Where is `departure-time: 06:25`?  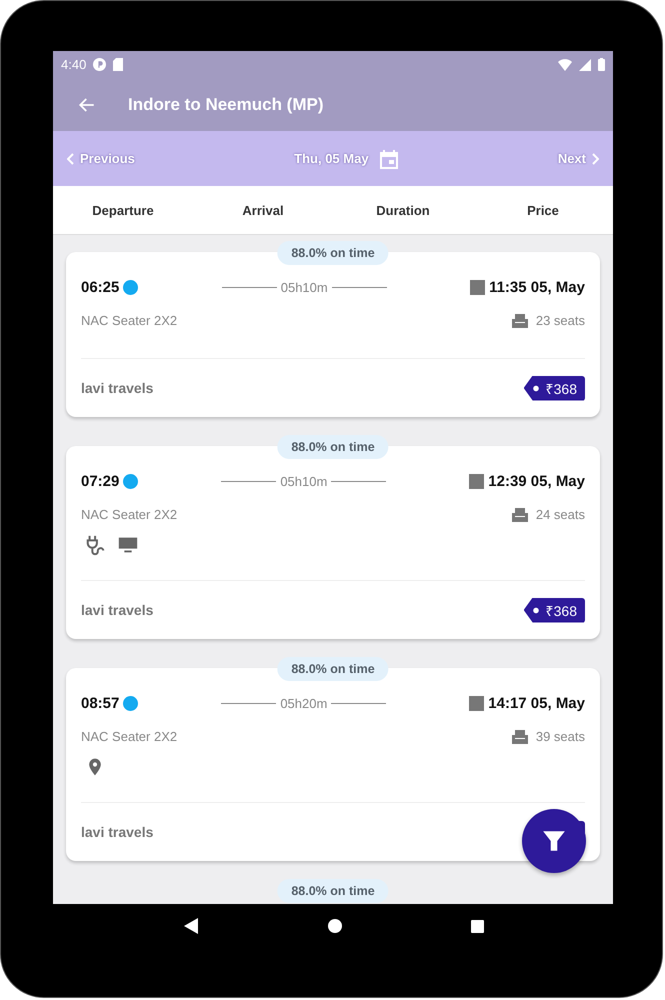
departure-time: 06:25 is located at coordinates (100, 287).